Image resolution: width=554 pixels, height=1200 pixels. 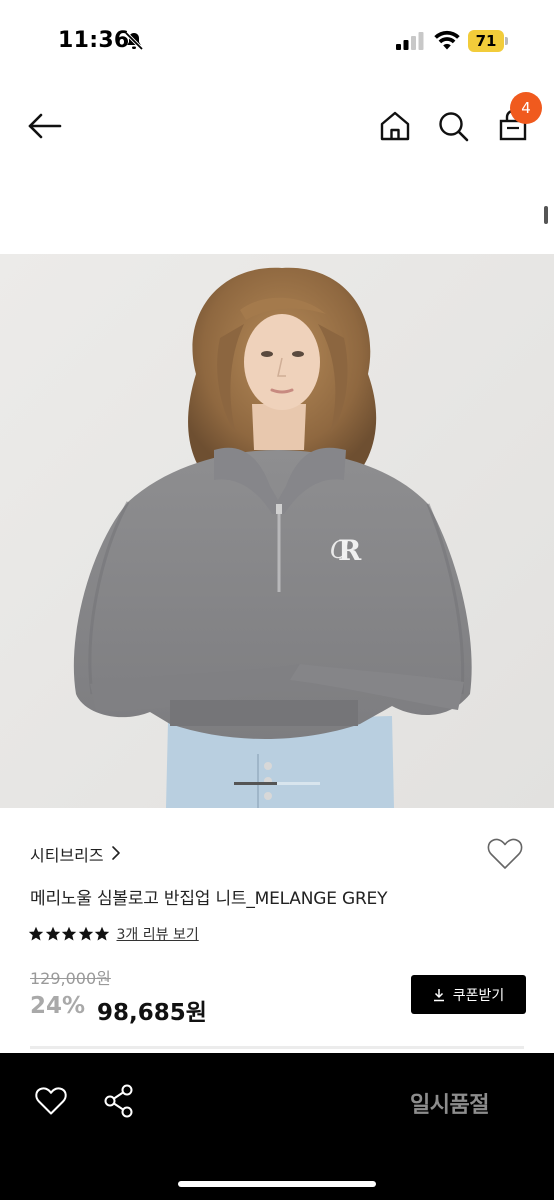 I want to click on search-button, so click(x=453, y=126).